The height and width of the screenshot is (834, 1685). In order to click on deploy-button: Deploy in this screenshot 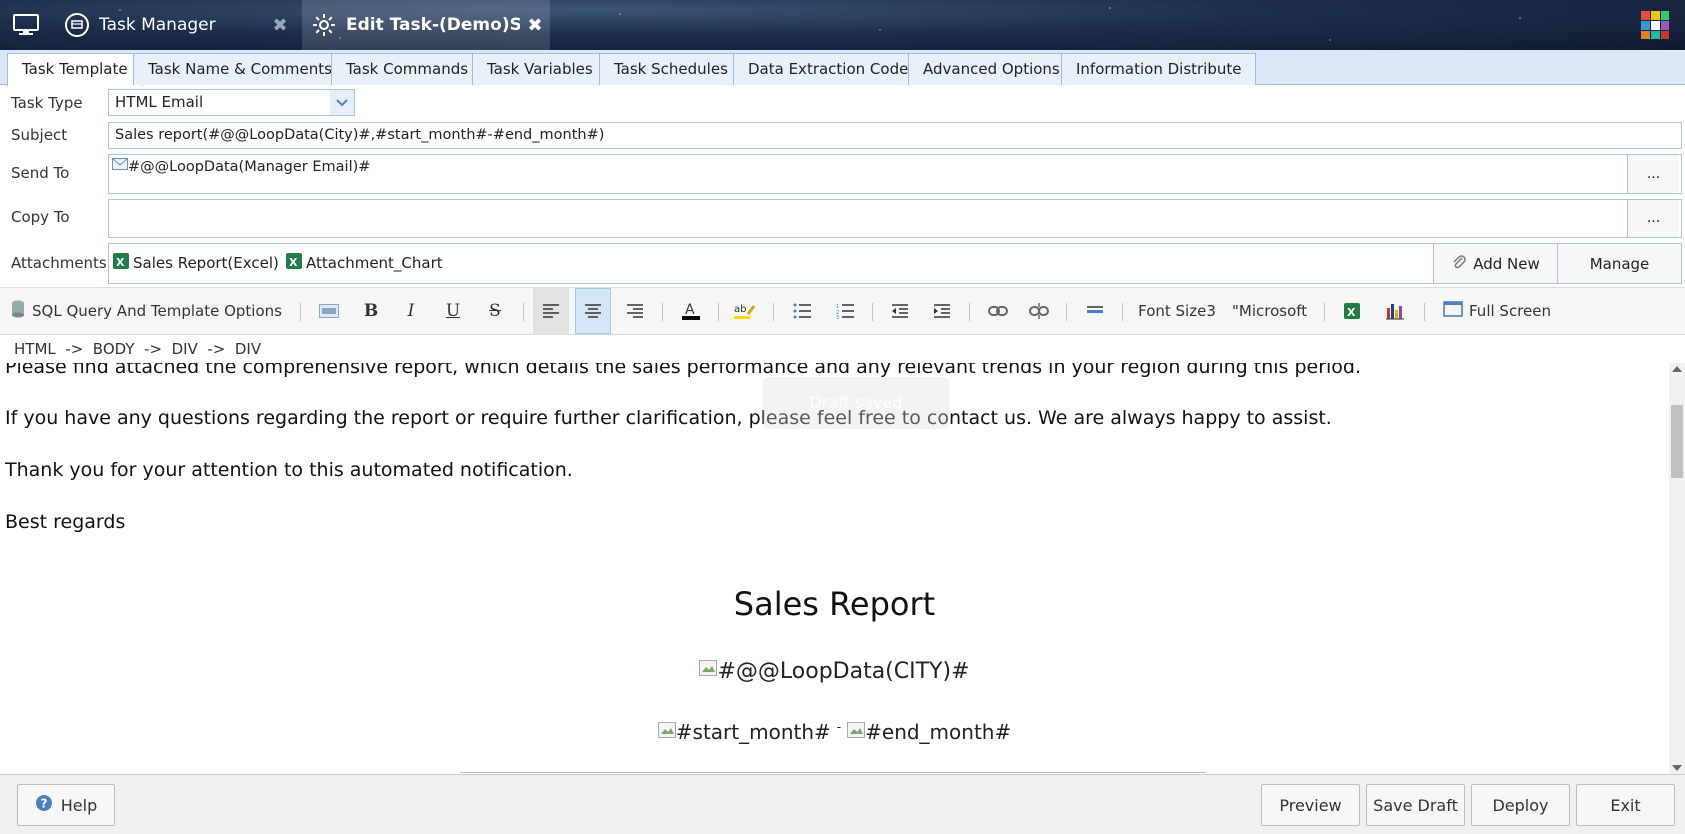, I will do `click(1520, 805)`.